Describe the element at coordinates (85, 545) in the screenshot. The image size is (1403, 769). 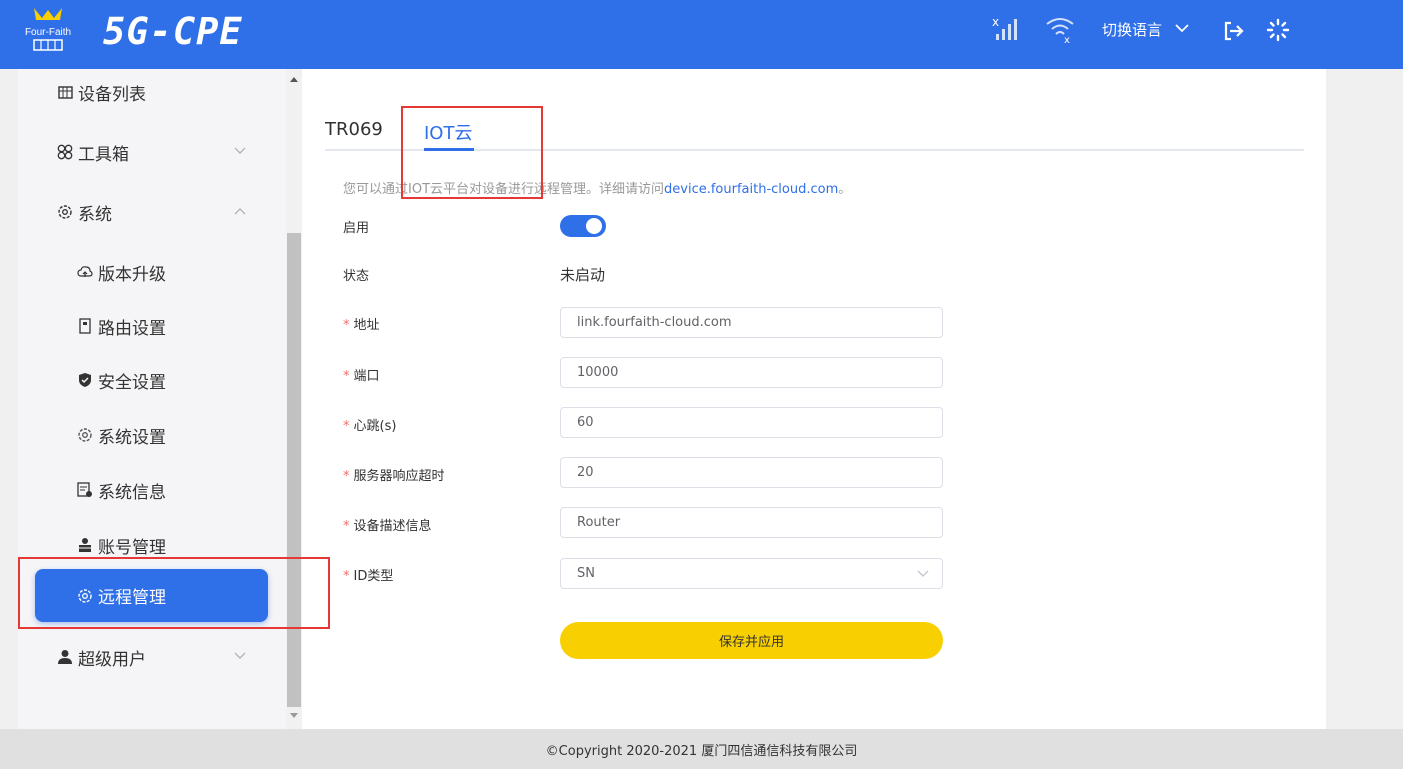
I see `account-icon` at that location.